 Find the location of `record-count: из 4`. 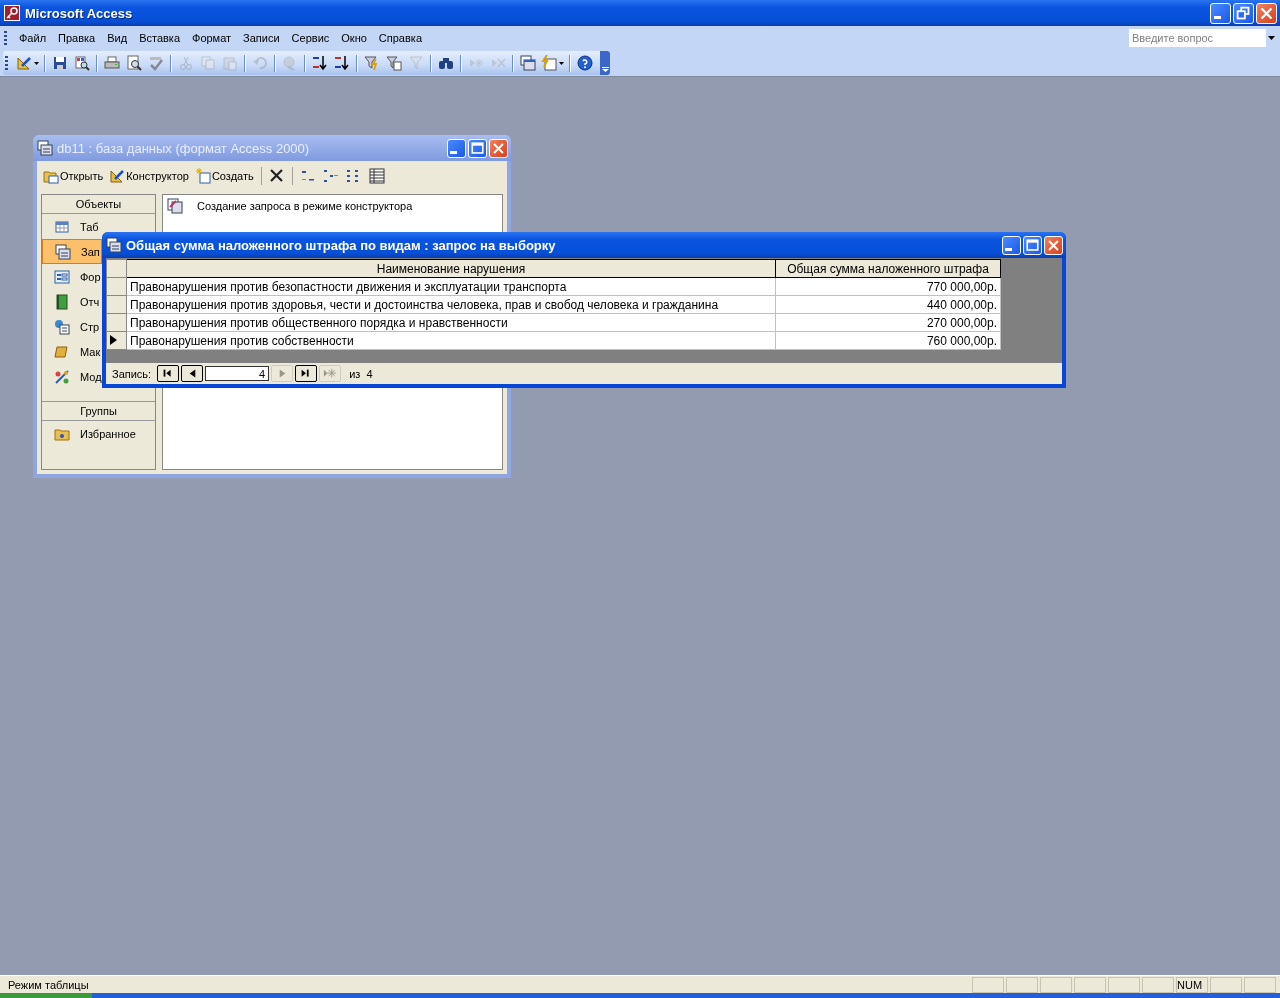

record-count: из 4 is located at coordinates (361, 373).